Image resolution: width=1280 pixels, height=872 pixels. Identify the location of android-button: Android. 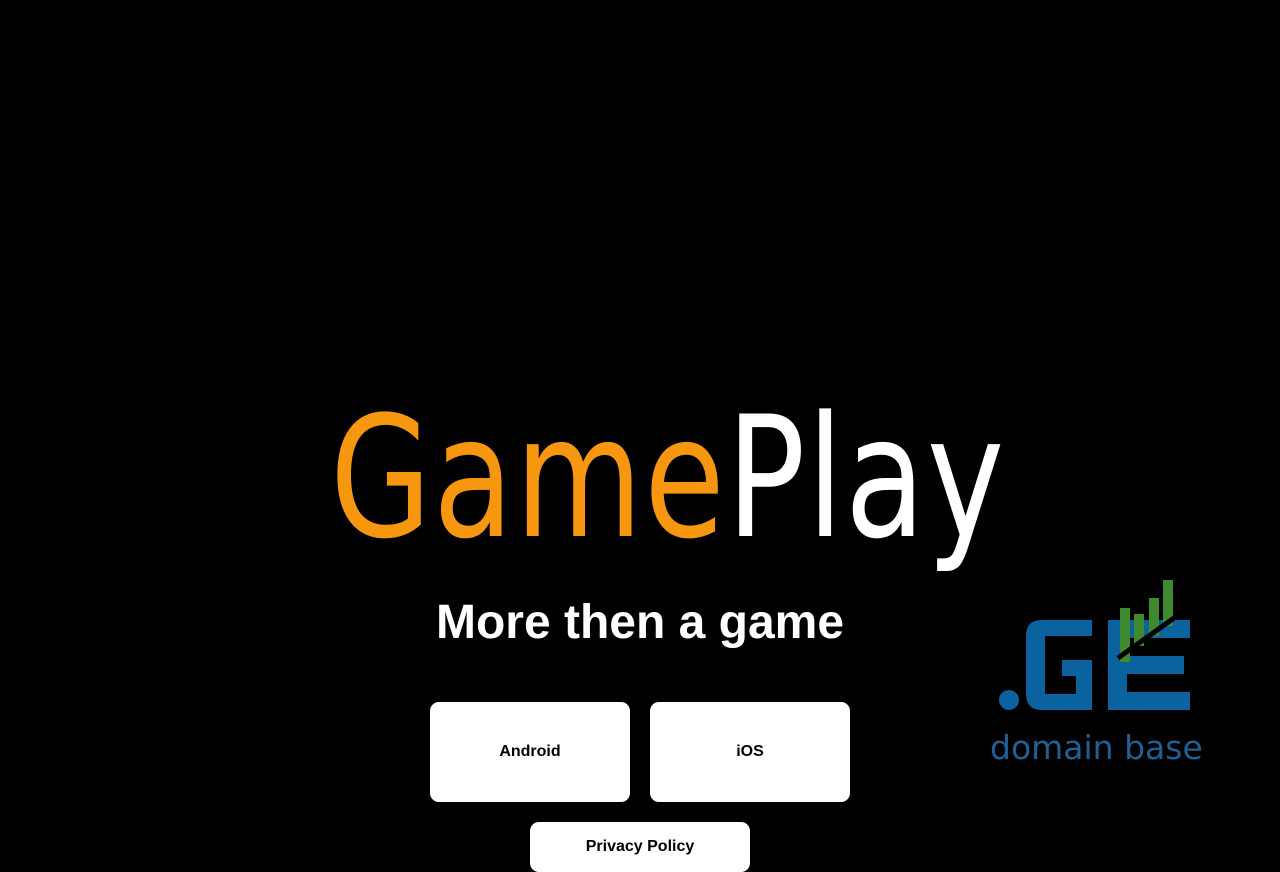
(530, 752).